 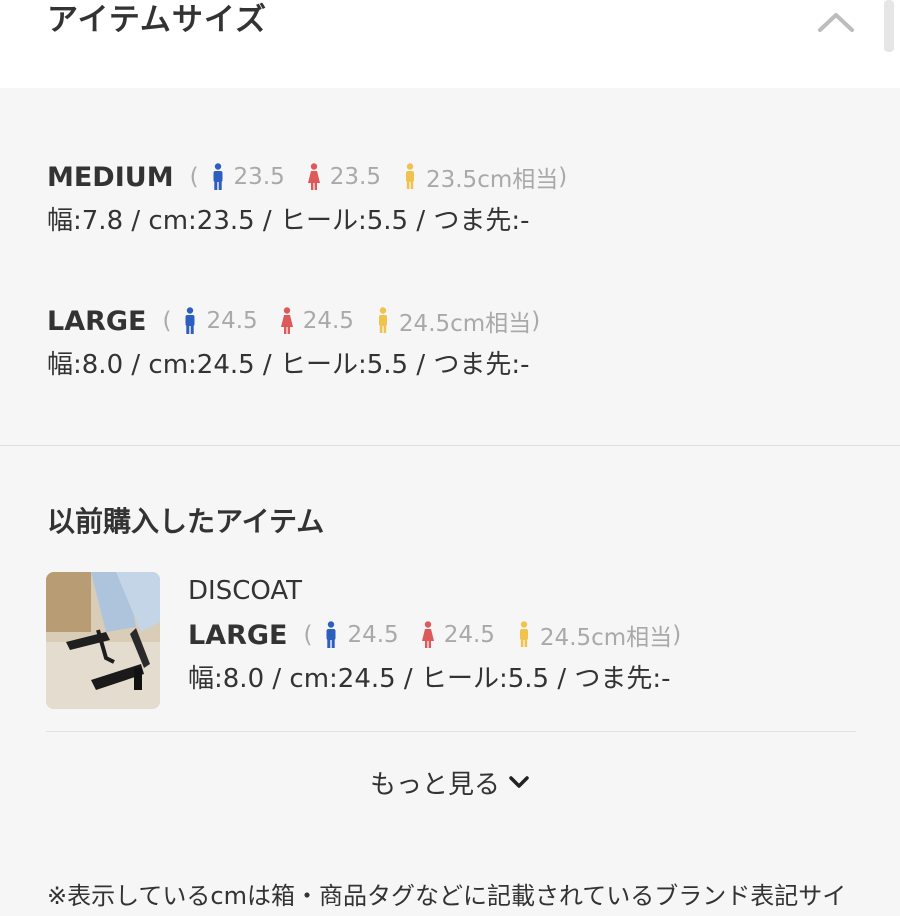 I want to click on chevron-up-icon, so click(x=836, y=21).